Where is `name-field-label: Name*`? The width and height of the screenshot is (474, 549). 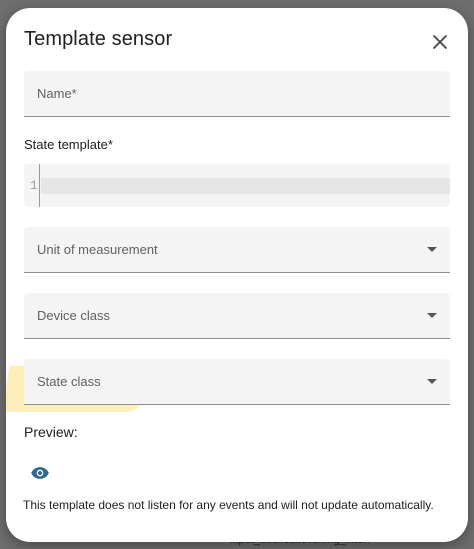
name-field-label: Name* is located at coordinates (57, 93).